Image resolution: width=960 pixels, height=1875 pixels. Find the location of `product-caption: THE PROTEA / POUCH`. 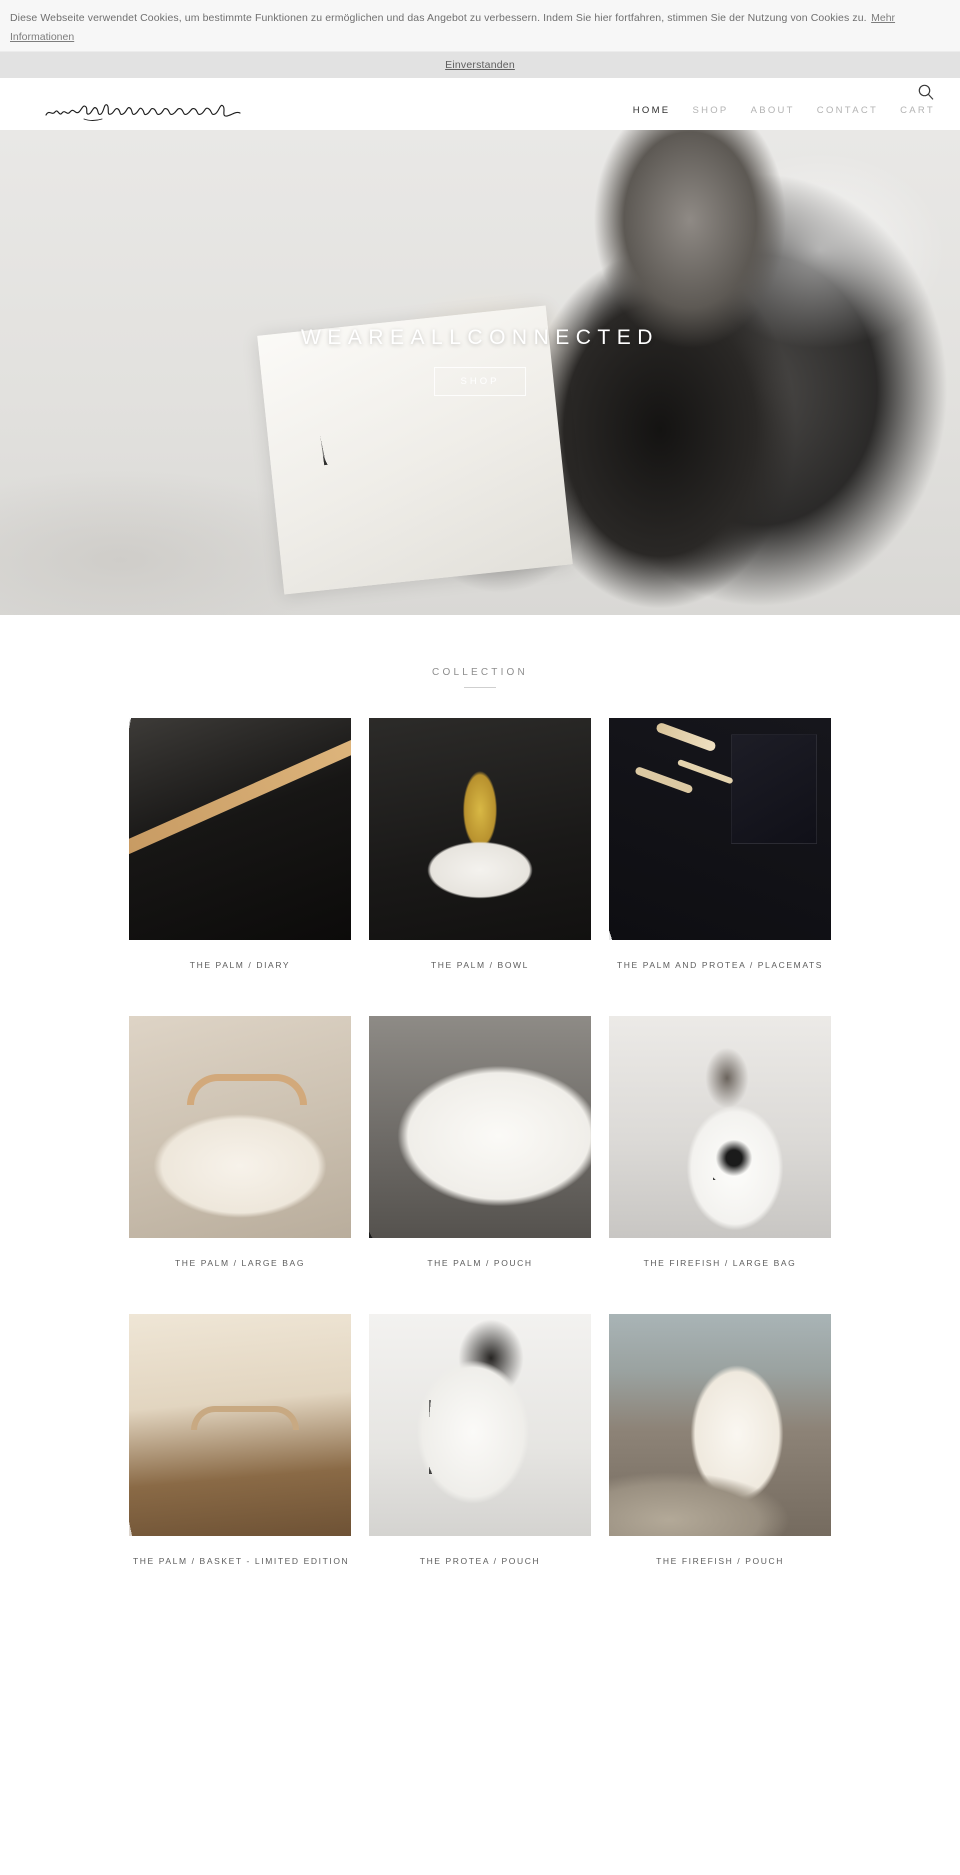

product-caption: THE PROTEA / POUCH is located at coordinates (480, 1574).